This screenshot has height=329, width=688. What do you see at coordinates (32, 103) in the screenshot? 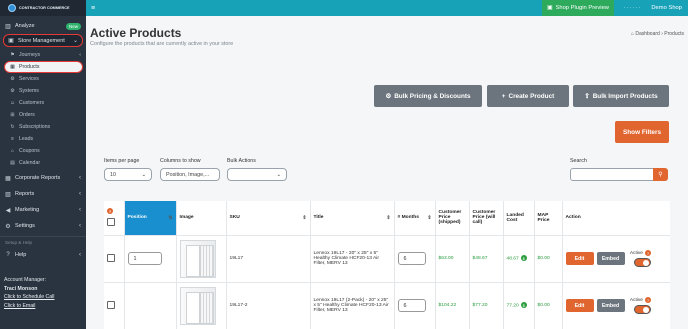
I see `sidebar-subitem-label: Customers` at bounding box center [32, 103].